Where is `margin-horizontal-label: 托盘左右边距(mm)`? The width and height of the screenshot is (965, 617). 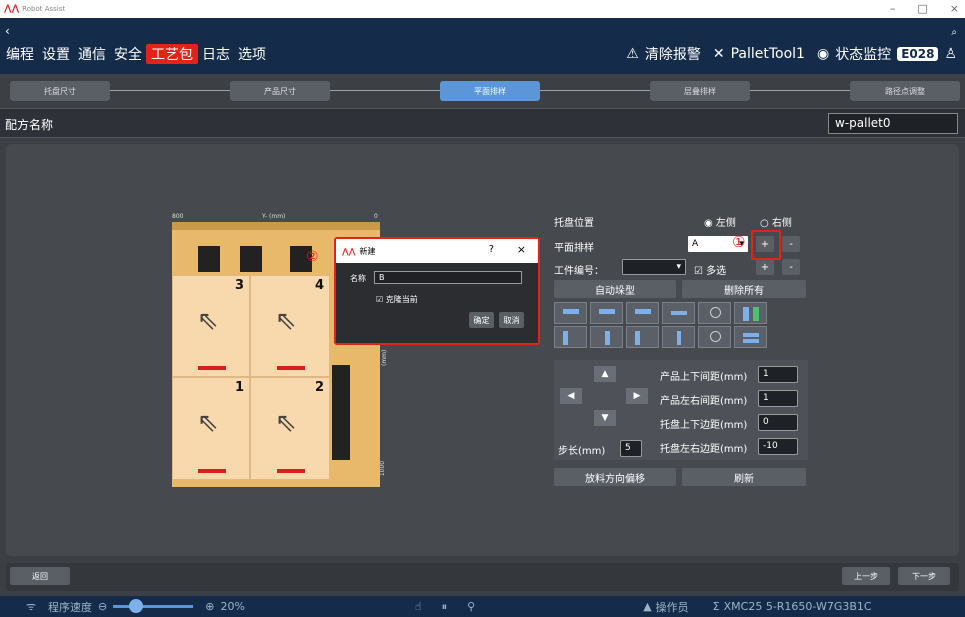 margin-horizontal-label: 托盘左右边距(mm) is located at coordinates (704, 449).